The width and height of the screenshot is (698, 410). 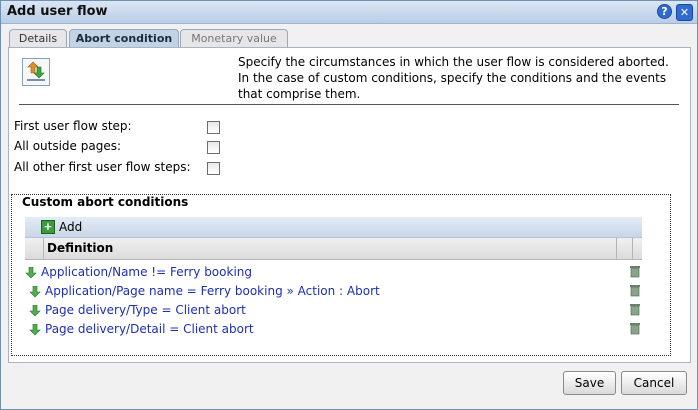 I want to click on first-step-label: First user flow step:, so click(x=73, y=126).